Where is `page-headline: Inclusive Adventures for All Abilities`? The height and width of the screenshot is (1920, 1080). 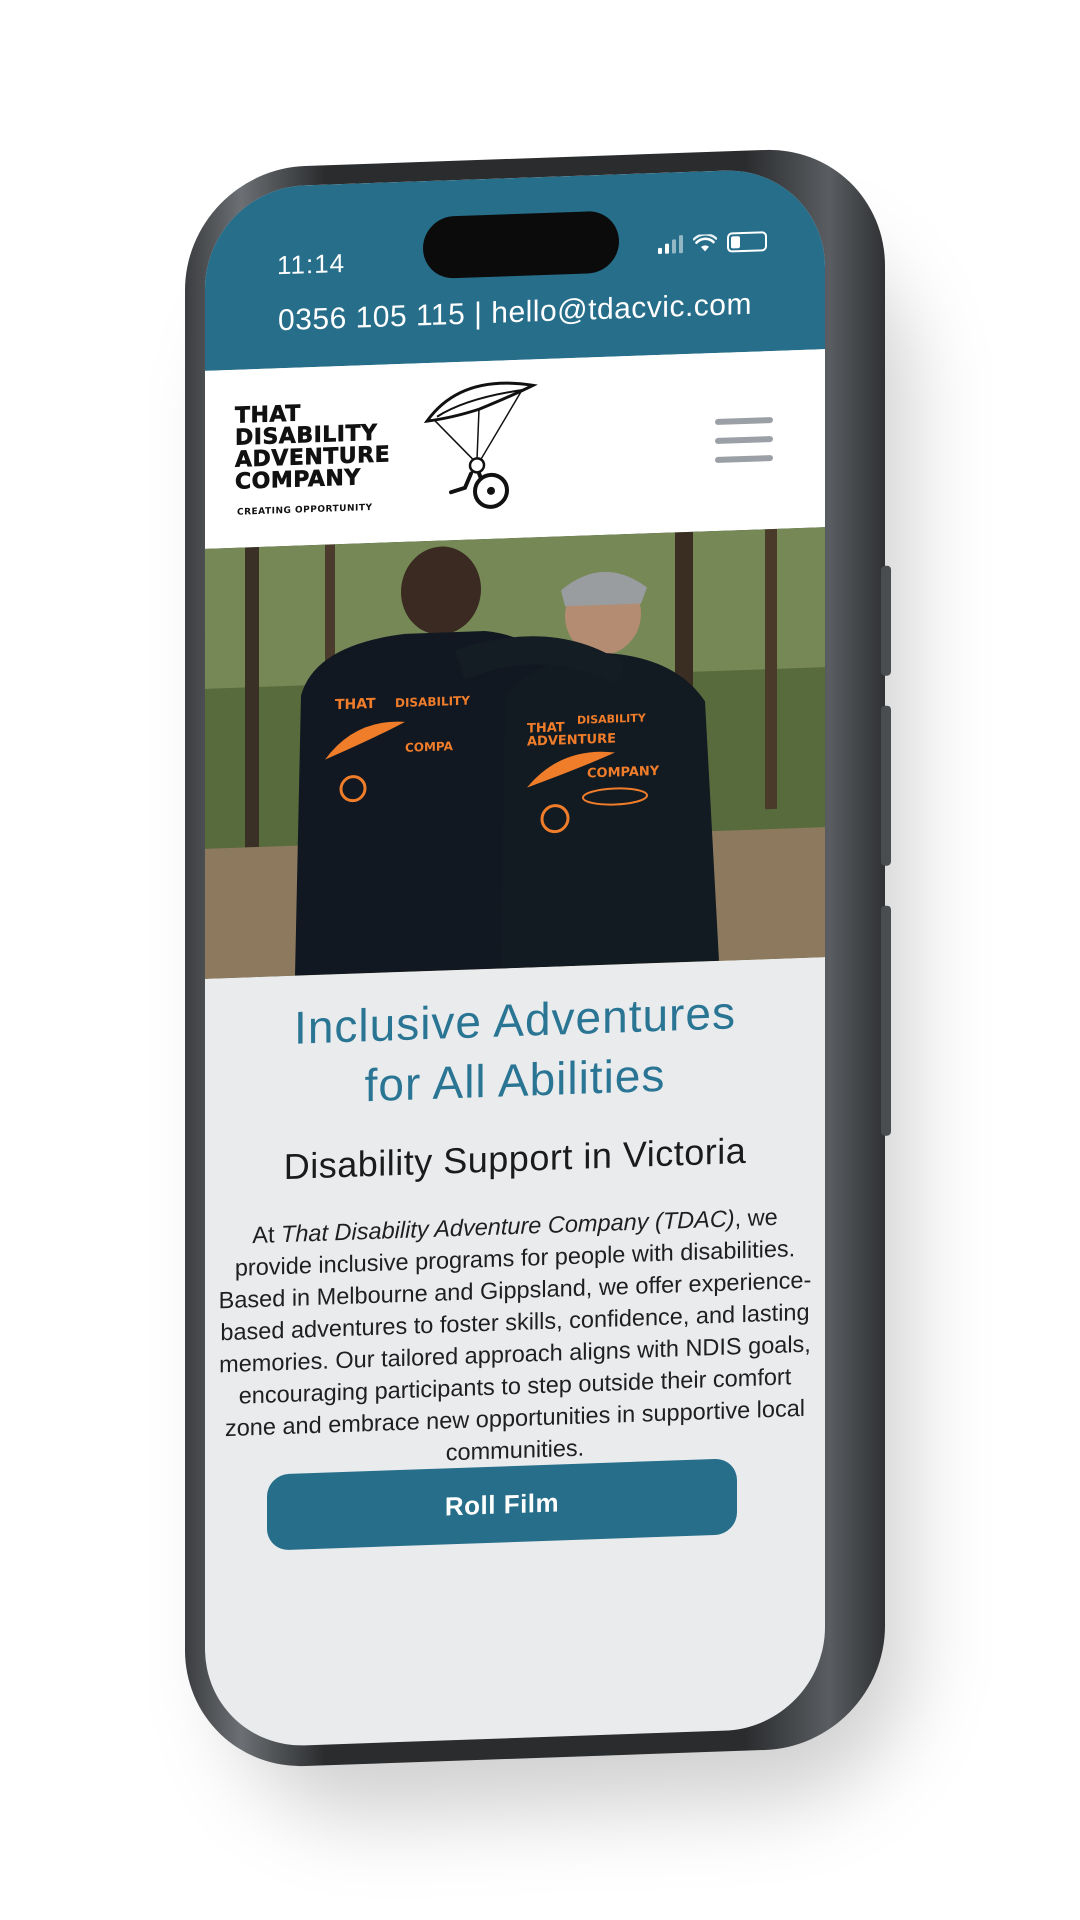 page-headline: Inclusive Adventures for All Abilities is located at coordinates (515, 1050).